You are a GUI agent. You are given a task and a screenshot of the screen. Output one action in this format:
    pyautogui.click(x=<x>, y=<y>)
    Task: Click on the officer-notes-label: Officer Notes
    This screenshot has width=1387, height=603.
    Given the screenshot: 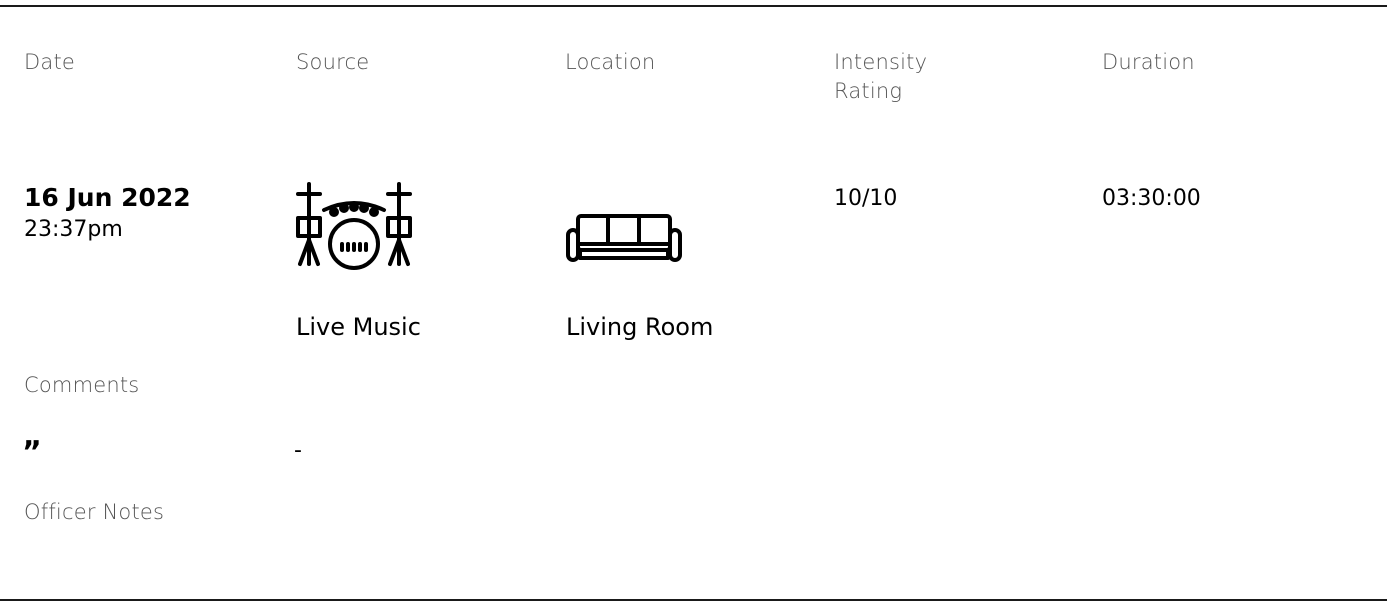 What is the action you would take?
    pyautogui.click(x=94, y=512)
    